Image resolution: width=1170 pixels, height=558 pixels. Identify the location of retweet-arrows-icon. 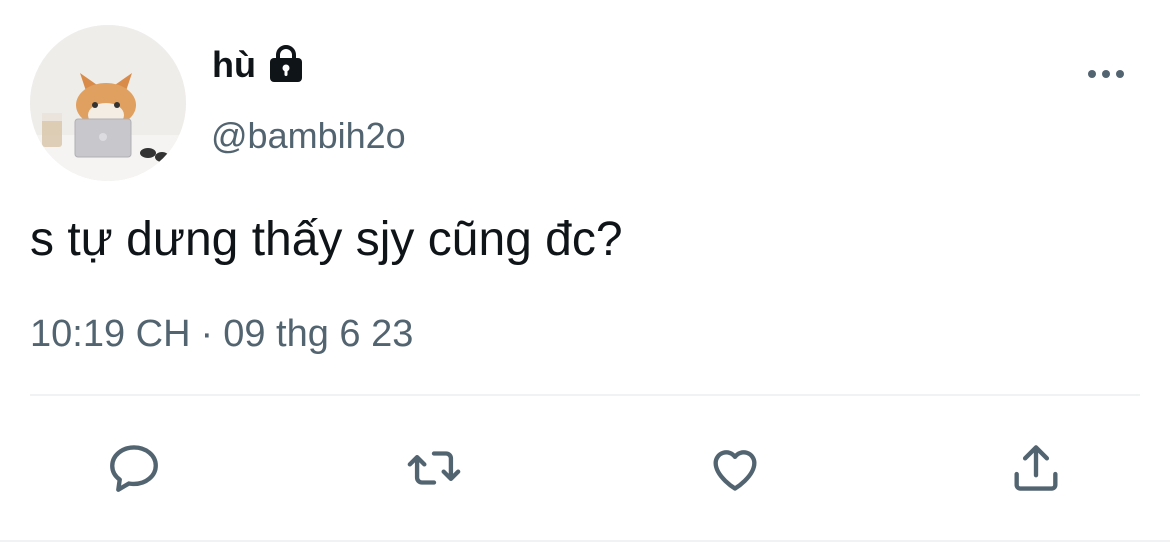
(434, 468).